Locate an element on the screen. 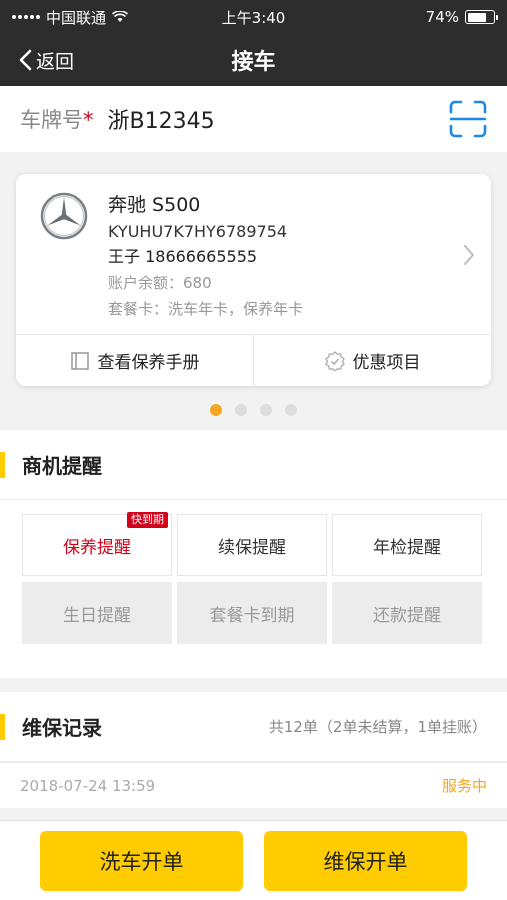  back-button: 返回 is located at coordinates (37, 60).